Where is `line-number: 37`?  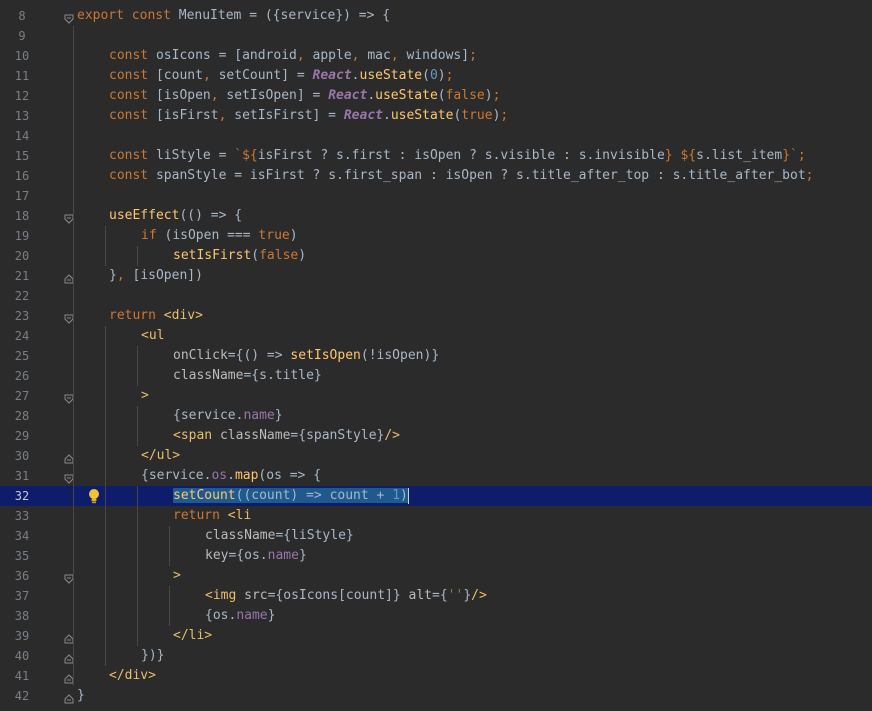 line-number: 37 is located at coordinates (22, 596).